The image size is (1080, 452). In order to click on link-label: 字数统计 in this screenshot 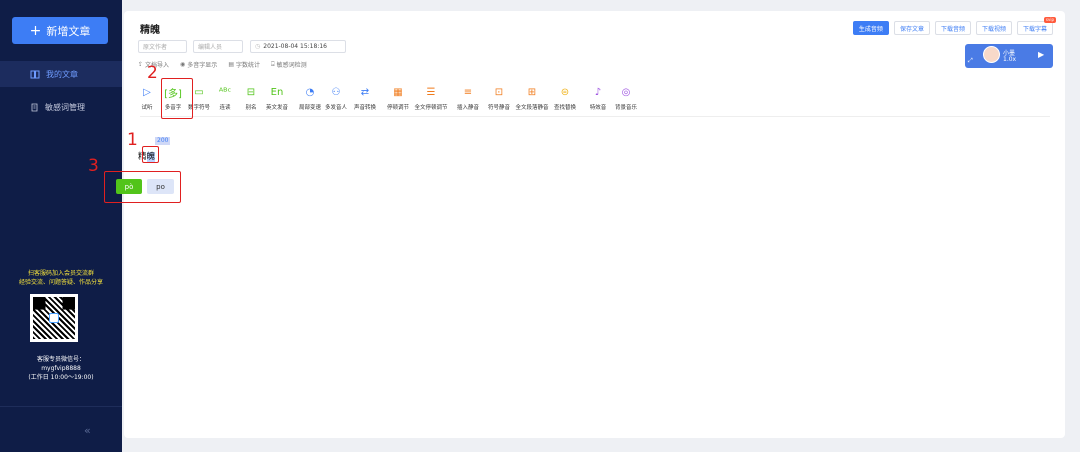, I will do `click(247, 65)`.